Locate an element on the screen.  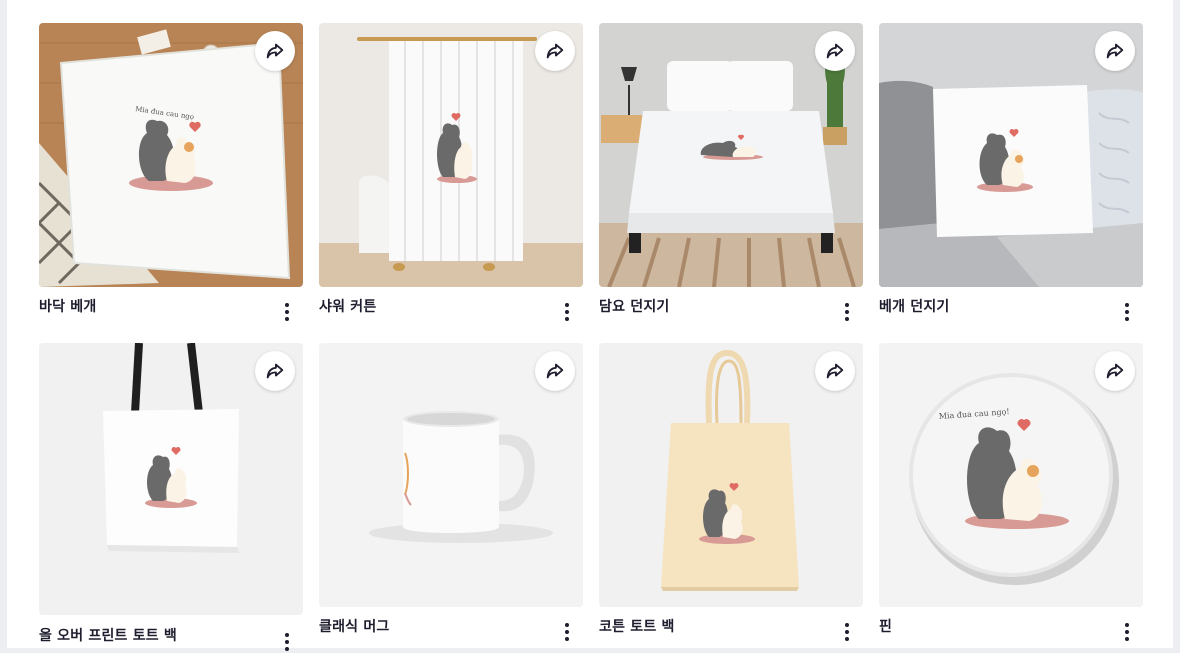
product-card-floor-pillow: Mia đua cau ngọ 바닥 베개 is located at coordinates (171, 173).